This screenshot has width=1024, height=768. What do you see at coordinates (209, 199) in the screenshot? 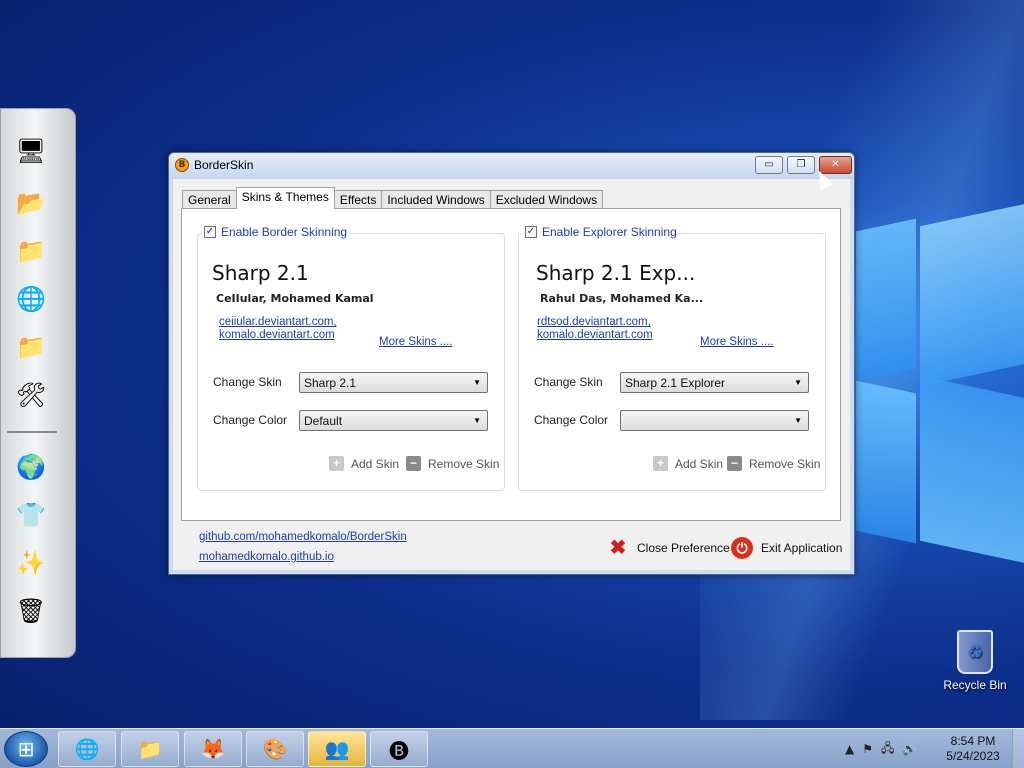
I see `tab-general: General` at bounding box center [209, 199].